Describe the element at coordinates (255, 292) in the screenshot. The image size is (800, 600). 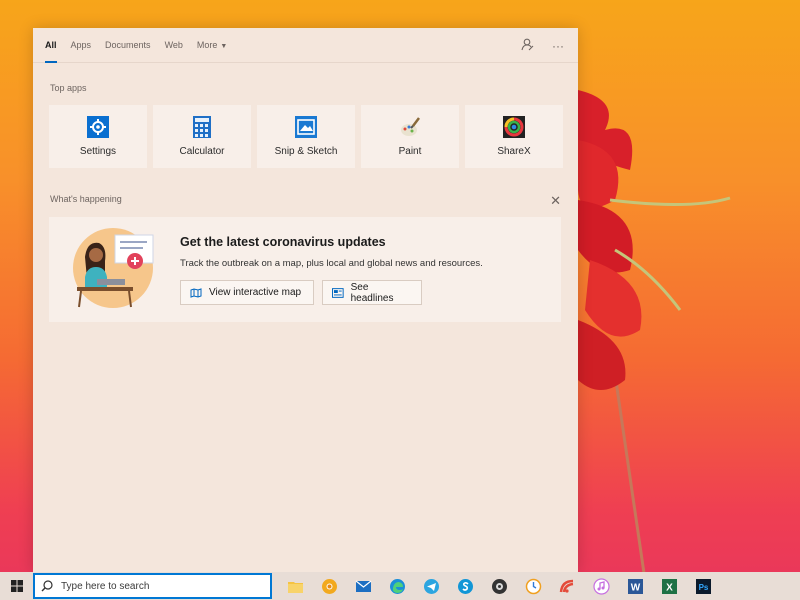
I see `view-interactive-map-label: View interactive map` at that location.